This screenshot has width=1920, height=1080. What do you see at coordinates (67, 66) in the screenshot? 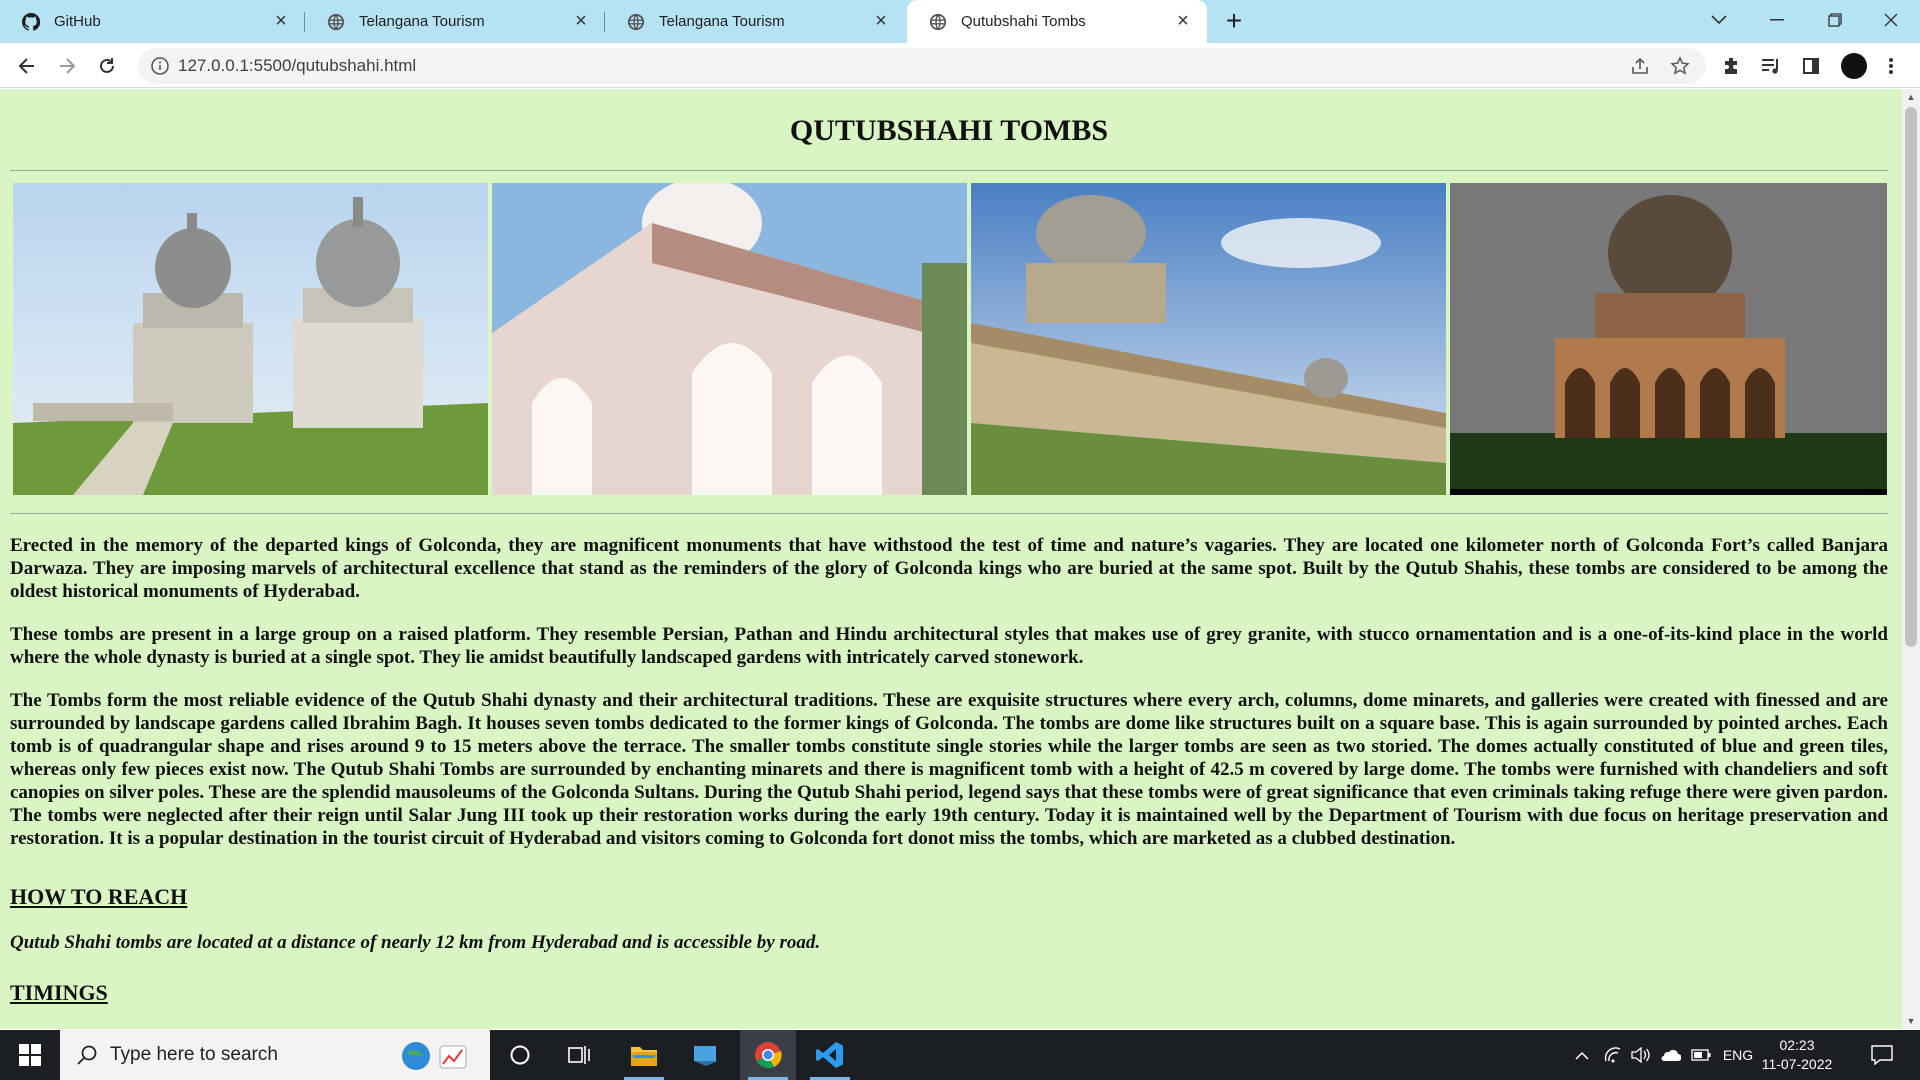
I see `forward-icon` at bounding box center [67, 66].